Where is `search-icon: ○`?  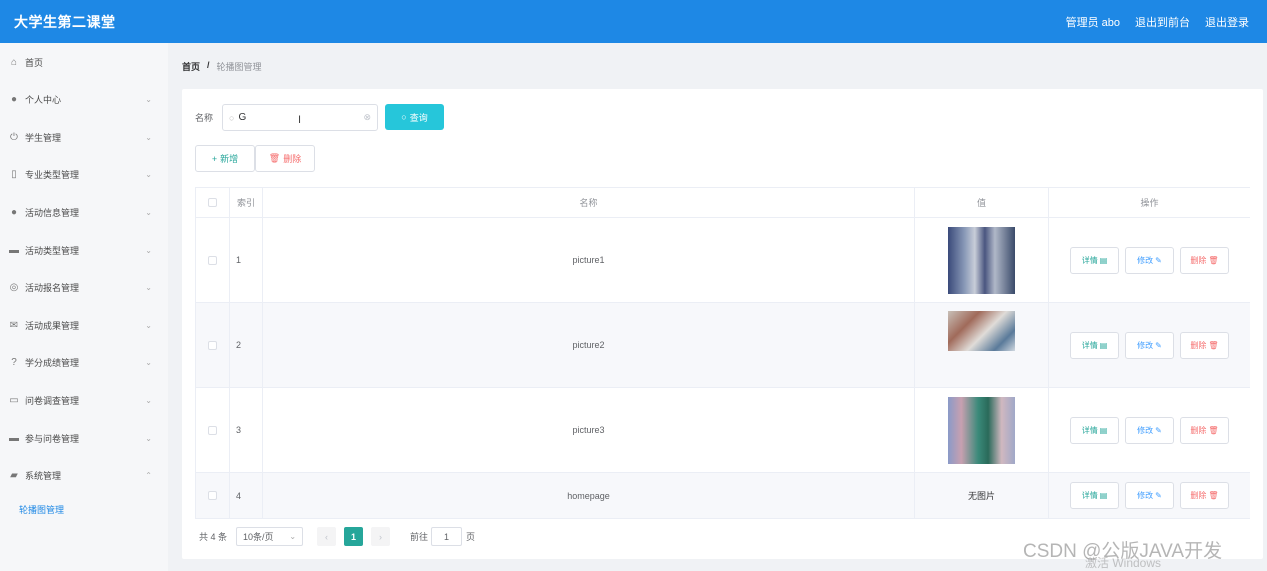 search-icon: ○ is located at coordinates (232, 117).